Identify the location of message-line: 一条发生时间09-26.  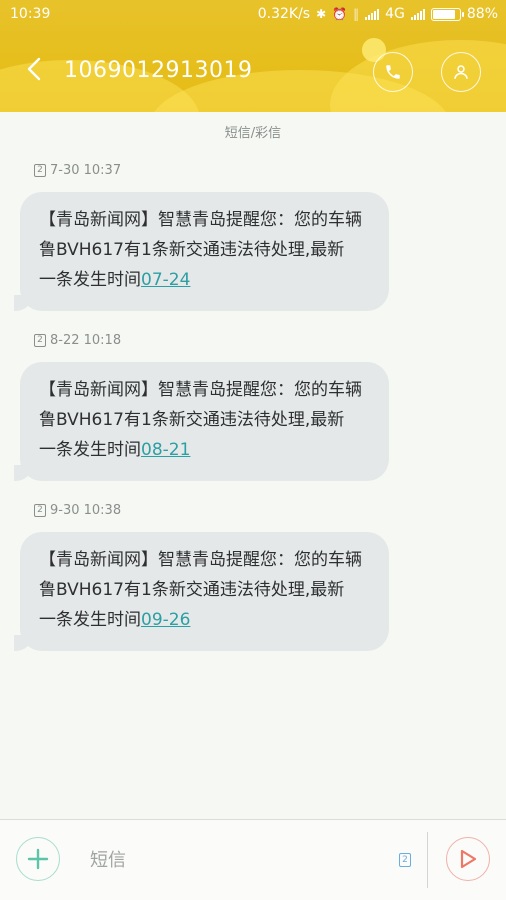
(205, 620).